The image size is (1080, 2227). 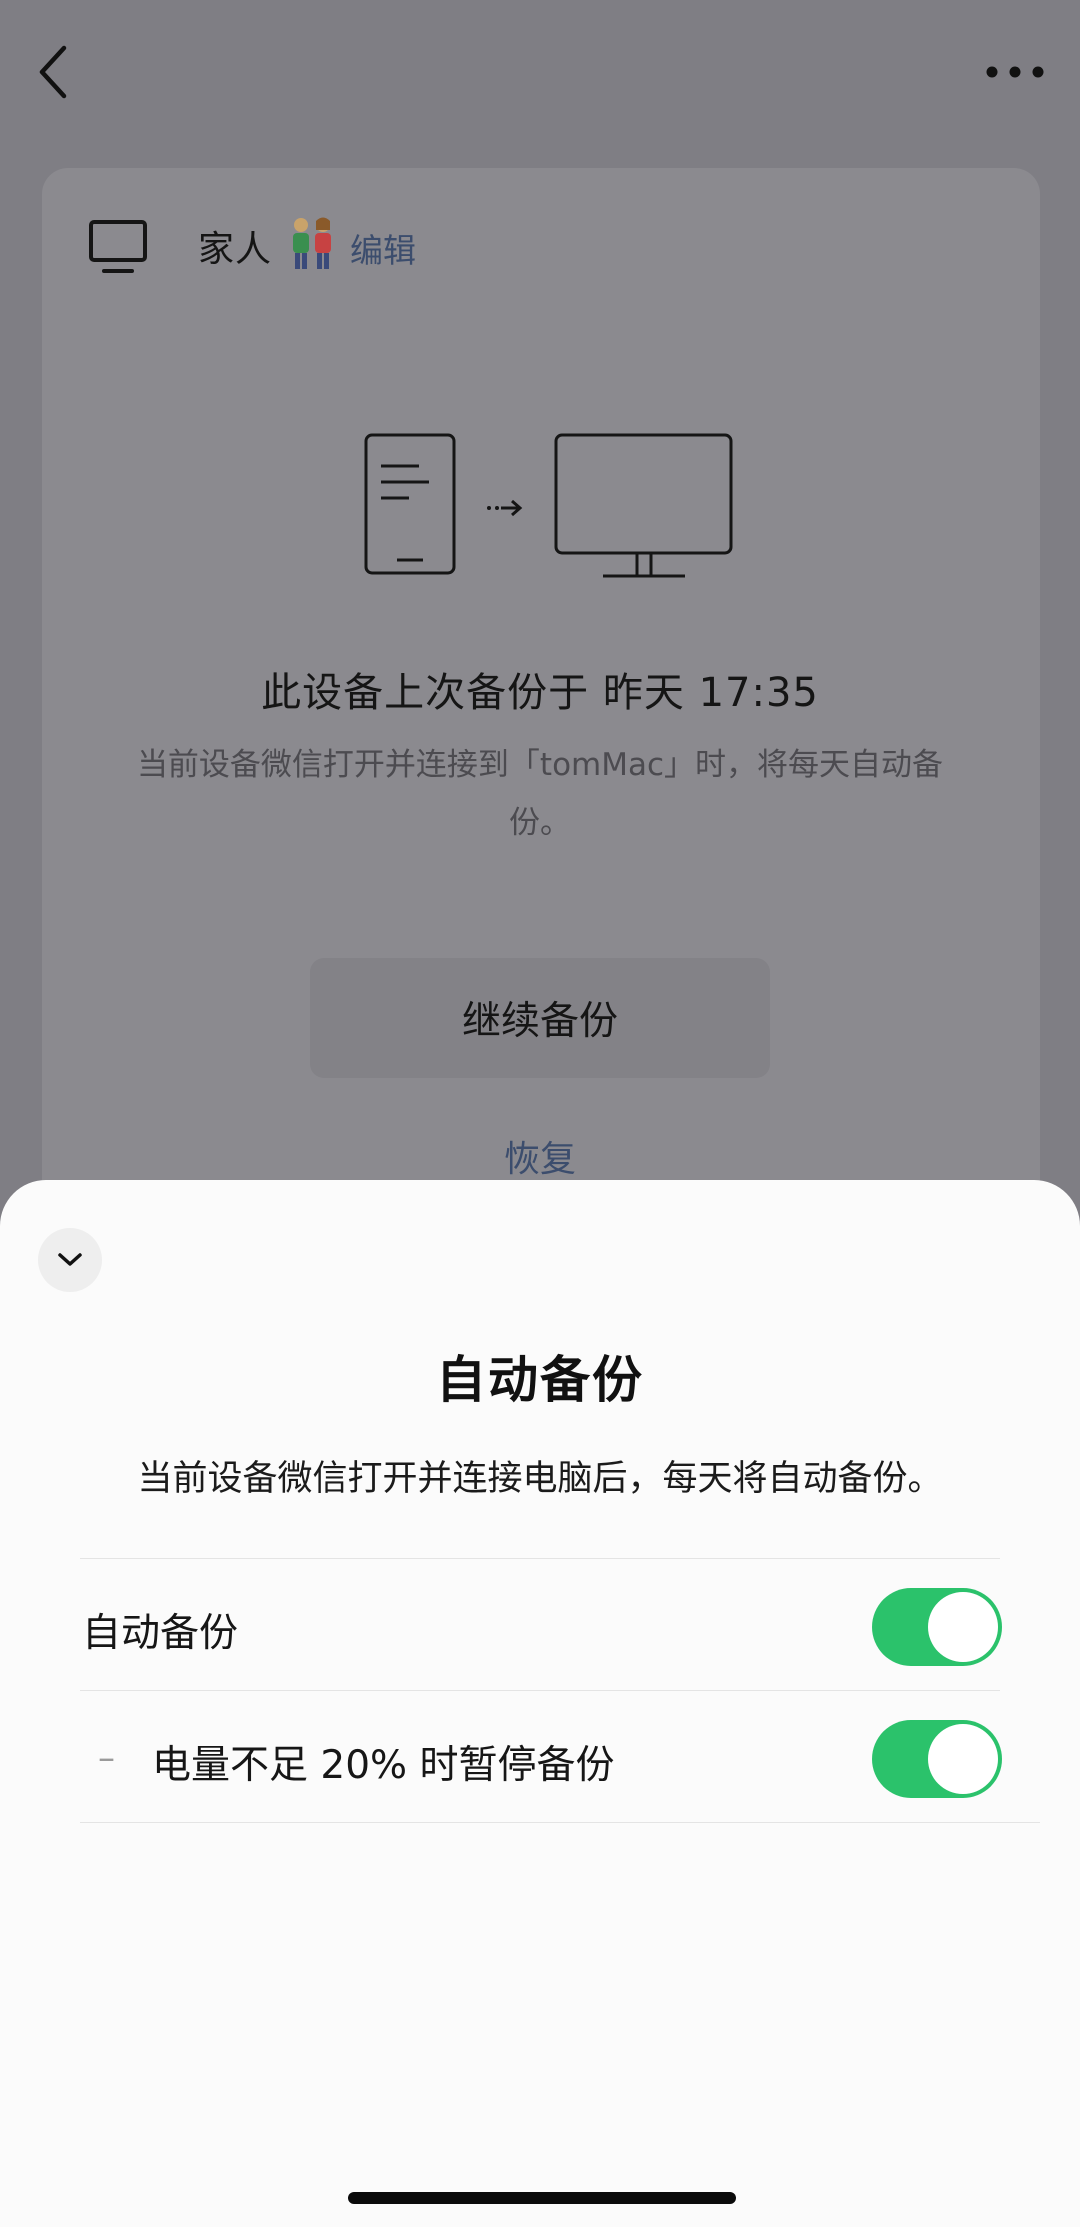 I want to click on low-battery-pause-label: 电量不足 20% 时暂停备份, so click(x=383, y=1765).